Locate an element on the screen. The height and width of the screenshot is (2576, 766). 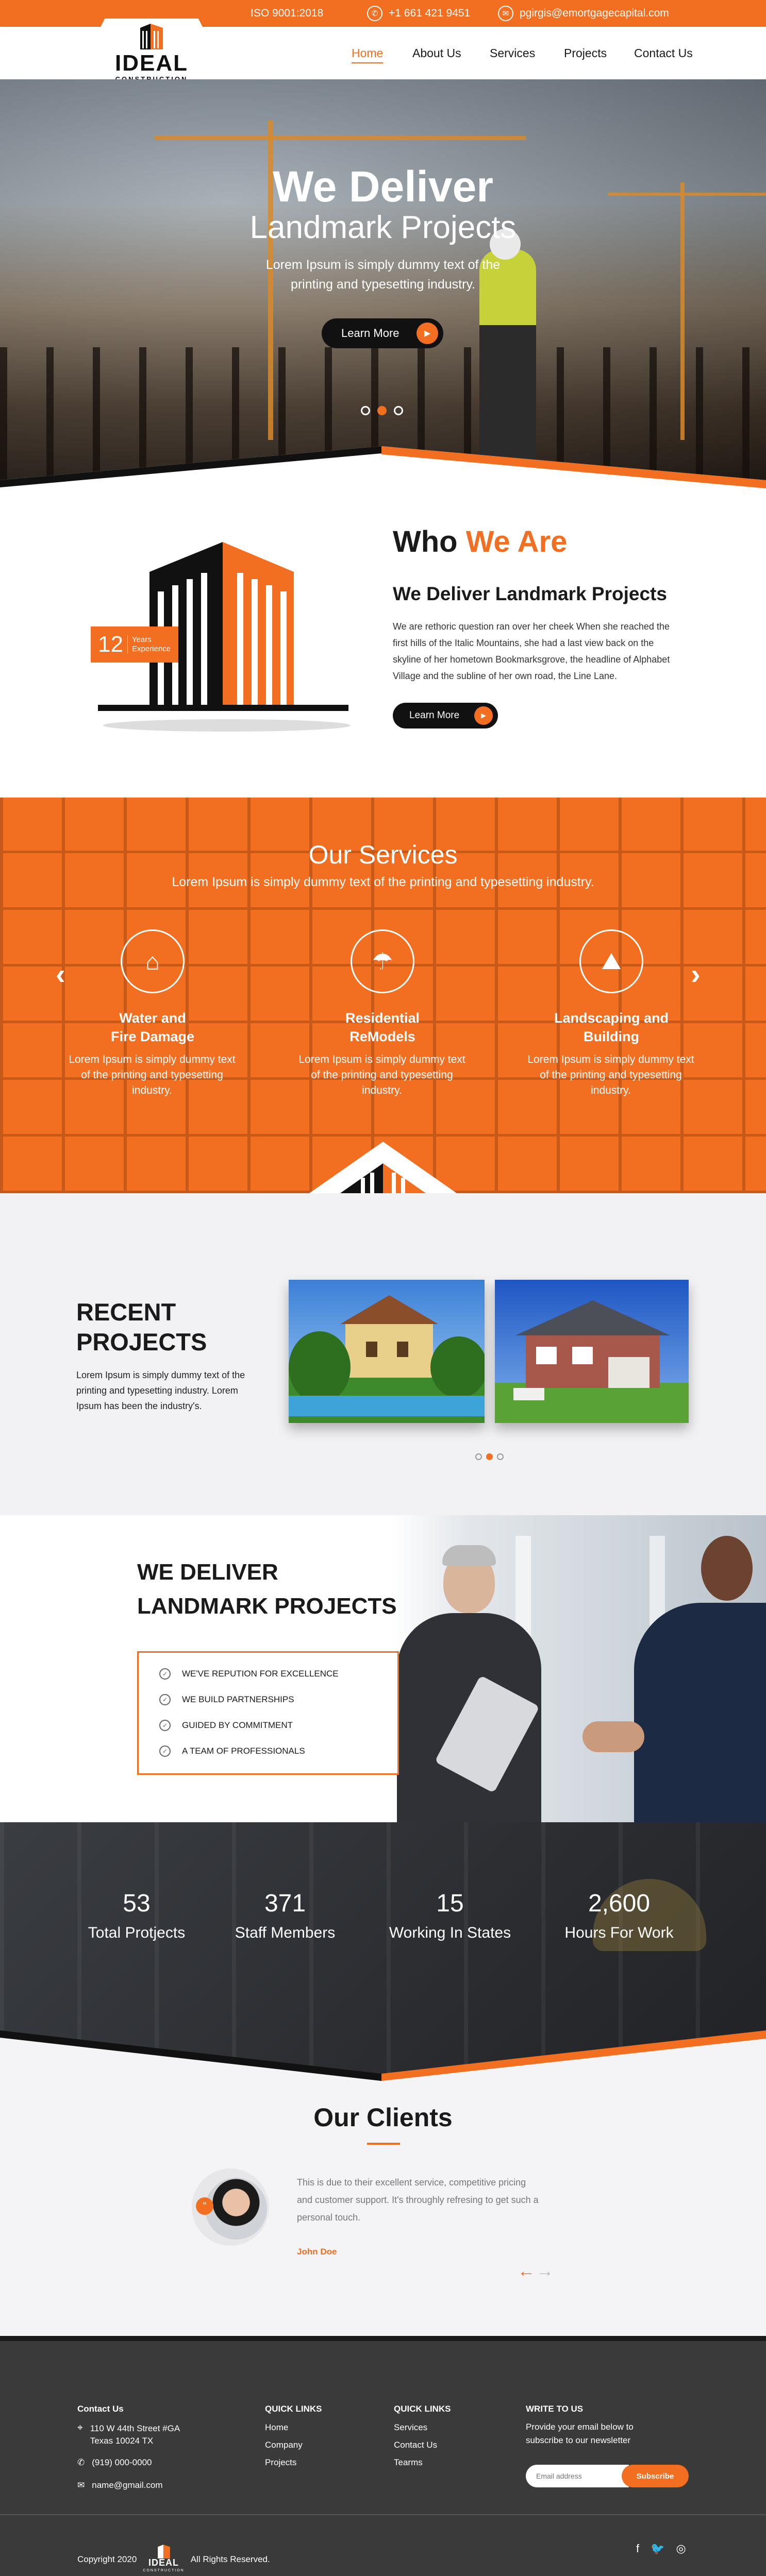
about-heading-a: Who is located at coordinates (425, 541).